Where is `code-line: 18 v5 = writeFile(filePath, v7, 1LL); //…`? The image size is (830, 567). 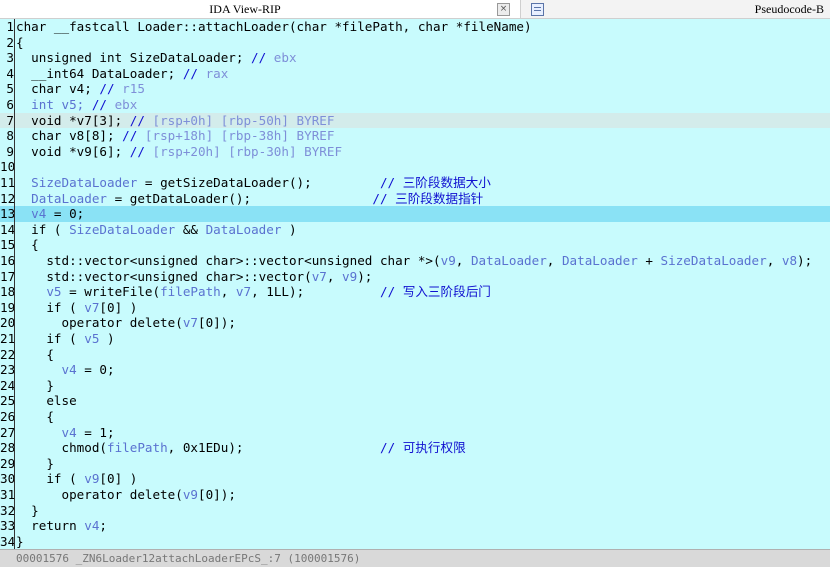
code-line: 18 v5 = writeFile(filePath, v7, 1LL); //… is located at coordinates (415, 292).